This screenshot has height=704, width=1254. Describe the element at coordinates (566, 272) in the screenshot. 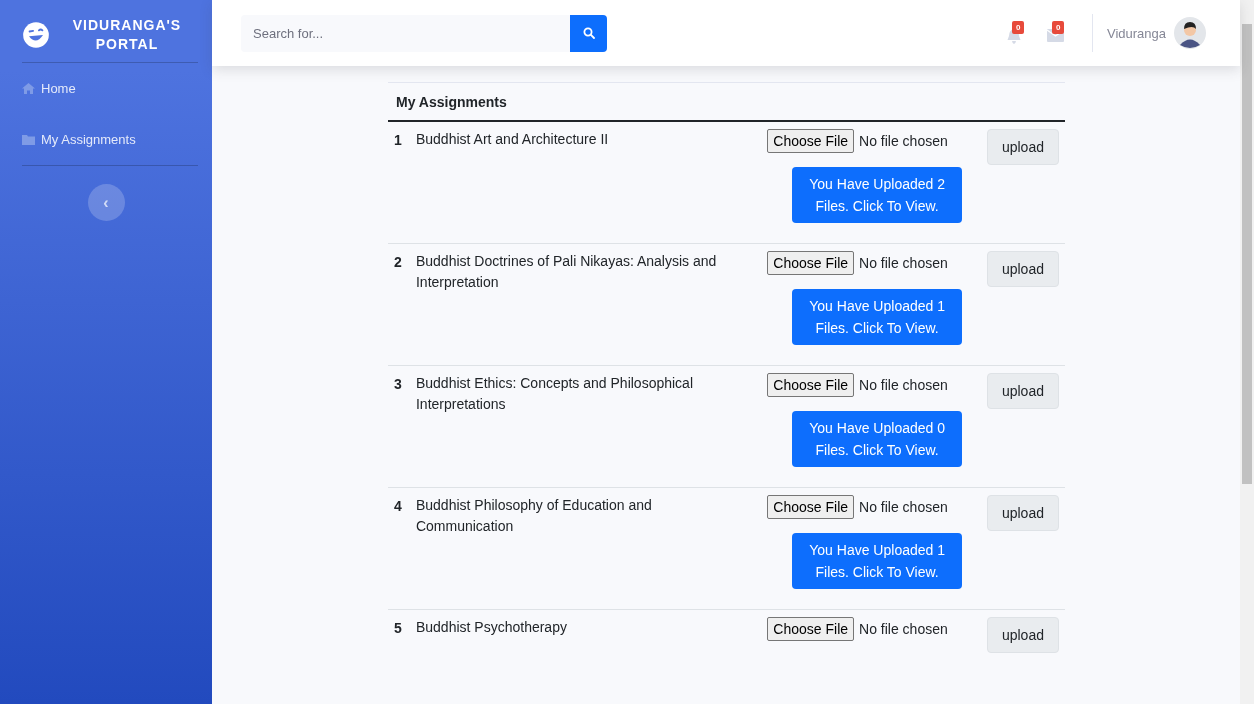

I see `assignment-name: Buddhist Doctrines of Pali Nikayas: Analysis and Interpretation` at that location.